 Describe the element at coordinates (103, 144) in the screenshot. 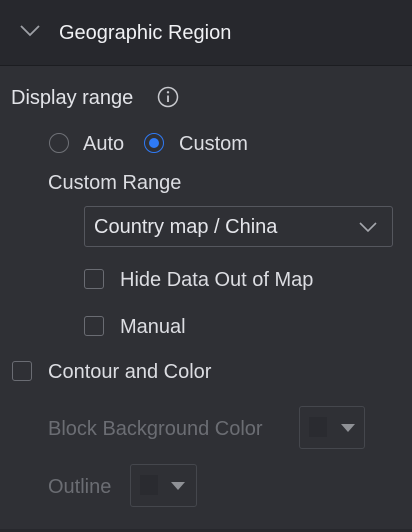

I see `radio-auto-label: Auto` at that location.